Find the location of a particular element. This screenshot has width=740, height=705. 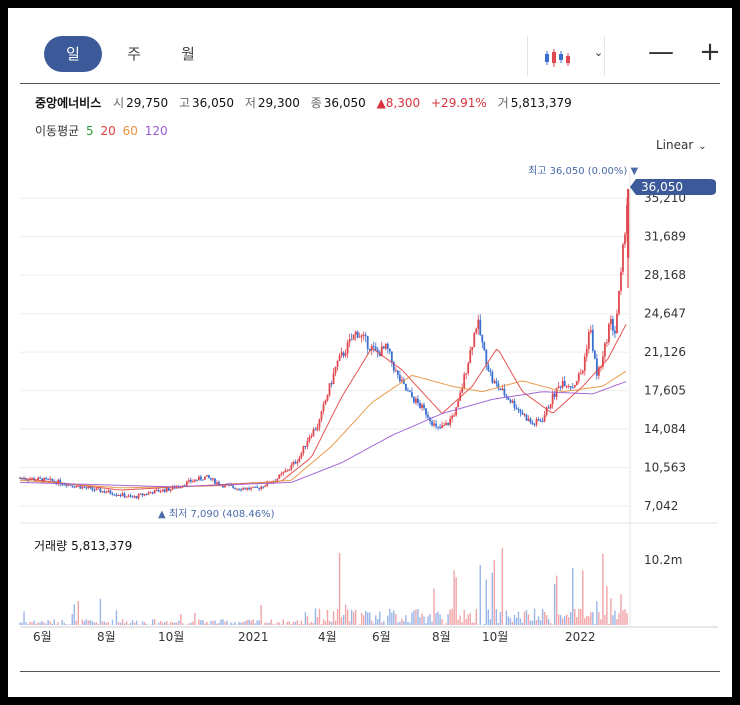

y-tick-label: 10,563 is located at coordinates (665, 468).